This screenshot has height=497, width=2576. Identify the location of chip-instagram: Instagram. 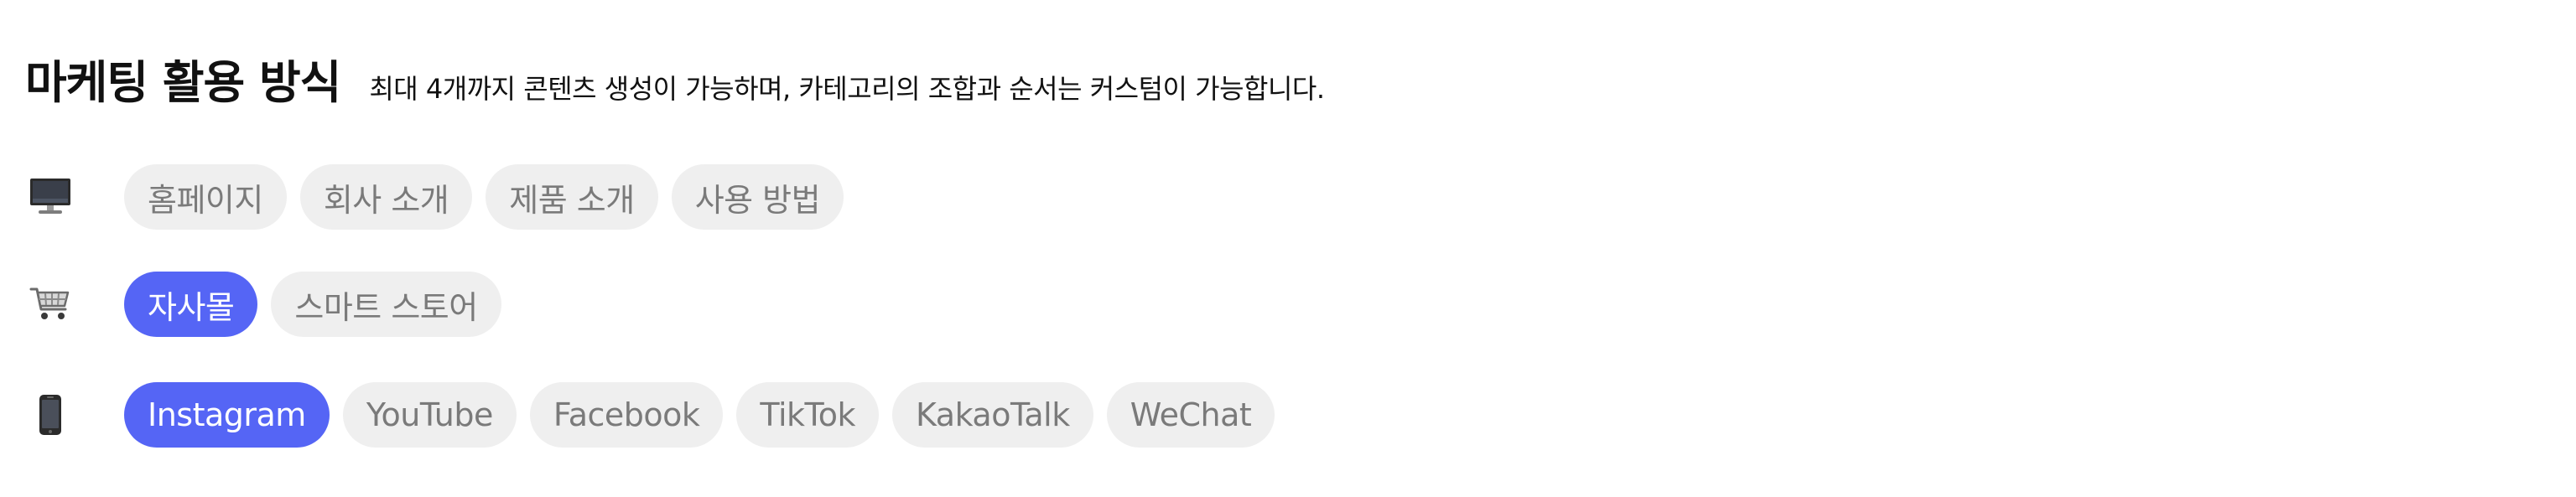
(227, 415).